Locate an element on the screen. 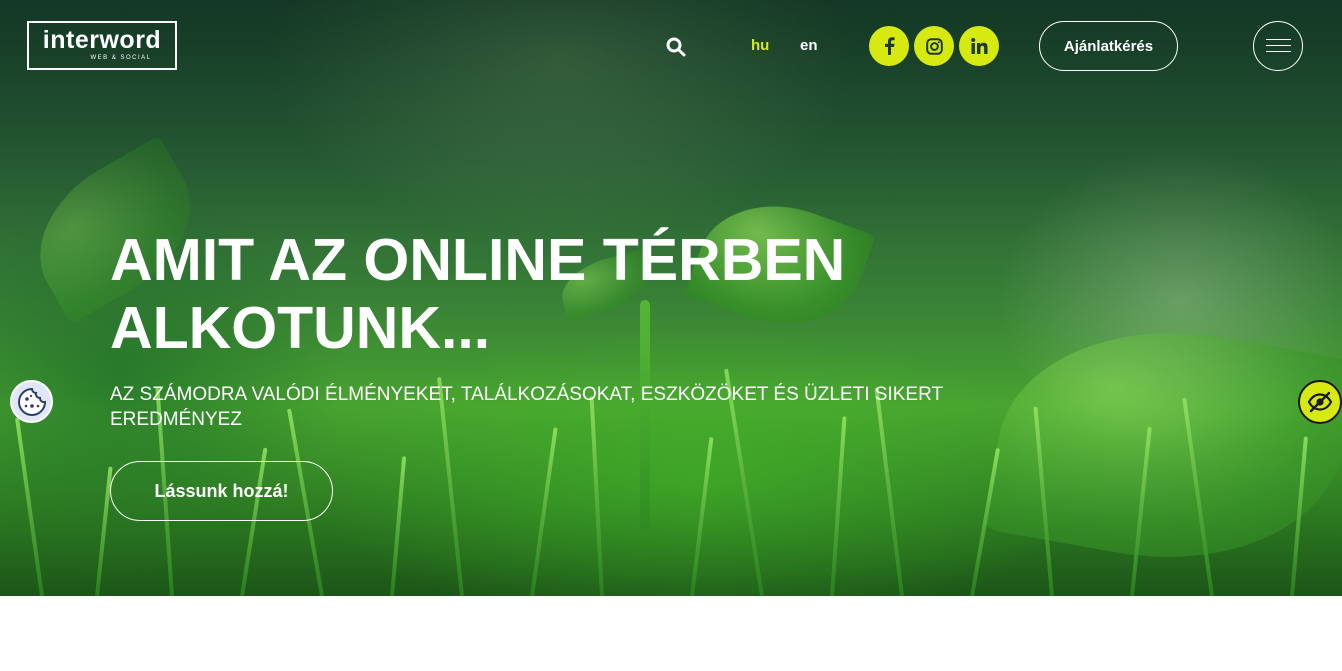 Image resolution: width=1342 pixels, height=671 pixels. cookie-icon is located at coordinates (31, 401).